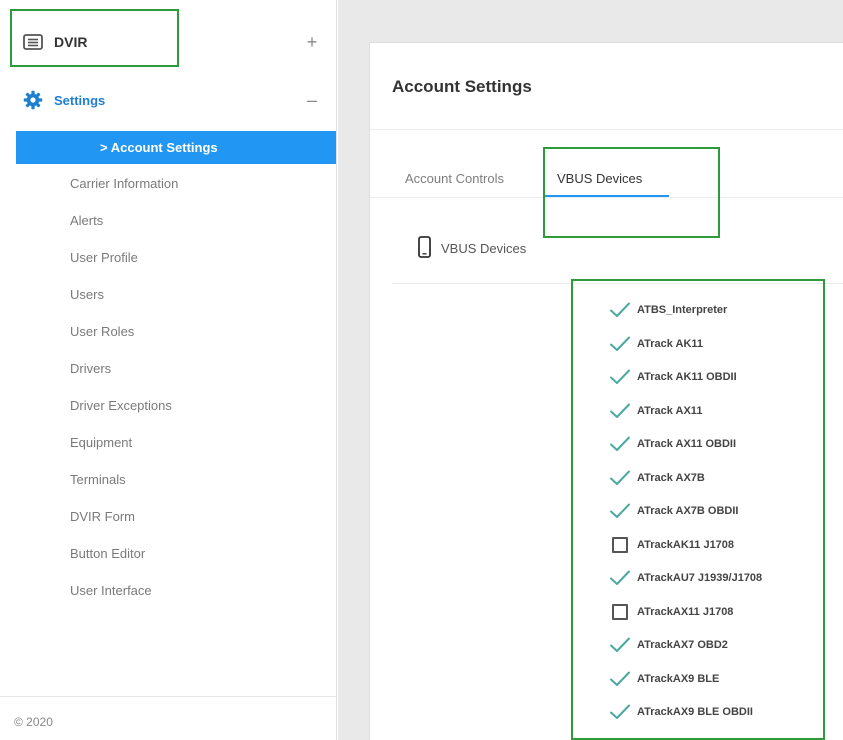 The image size is (843, 740). I want to click on sidebar-item-user-roles: User Roles, so click(124, 338).